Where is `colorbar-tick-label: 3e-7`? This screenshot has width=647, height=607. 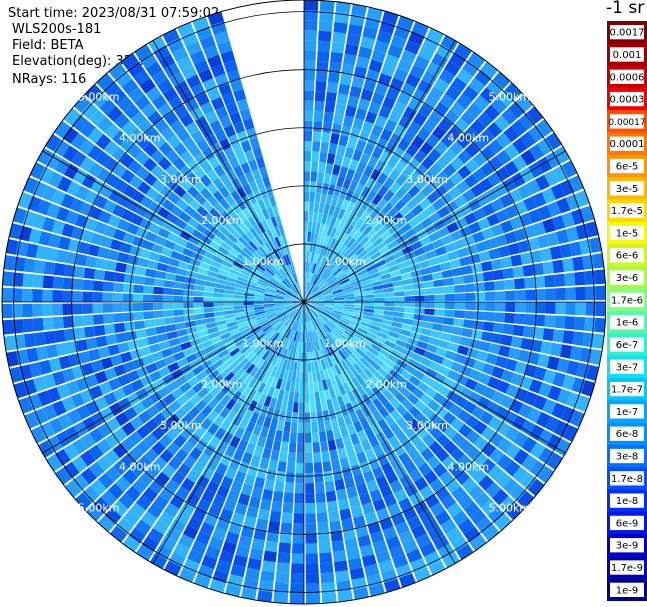
colorbar-tick-label: 3e-7 is located at coordinates (627, 367).